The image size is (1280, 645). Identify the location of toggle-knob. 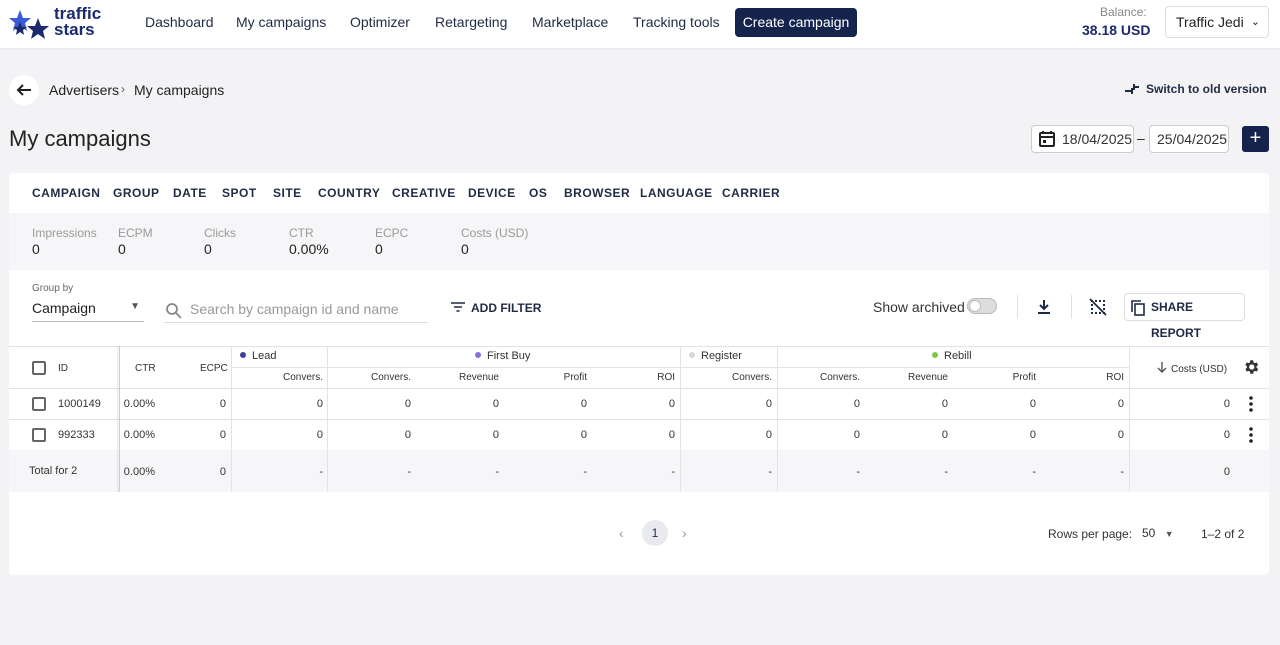
(975, 306).